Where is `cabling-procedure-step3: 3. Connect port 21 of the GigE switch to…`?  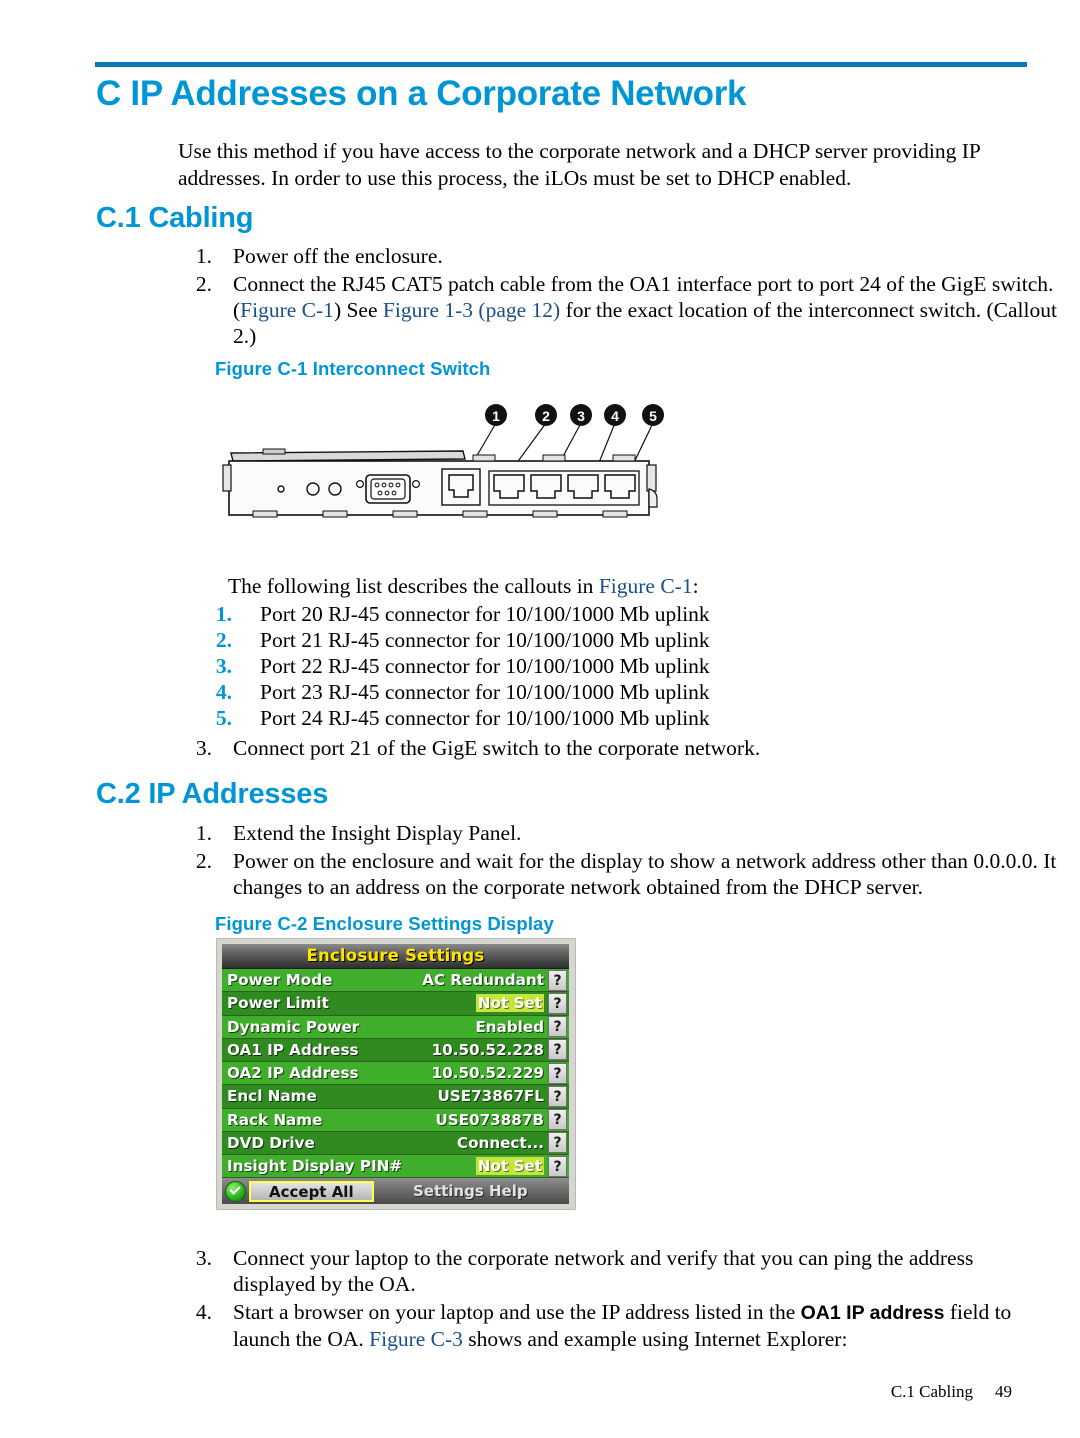 cabling-procedure-step3: 3. Connect port 21 of the GigE switch to… is located at coordinates (618, 749).